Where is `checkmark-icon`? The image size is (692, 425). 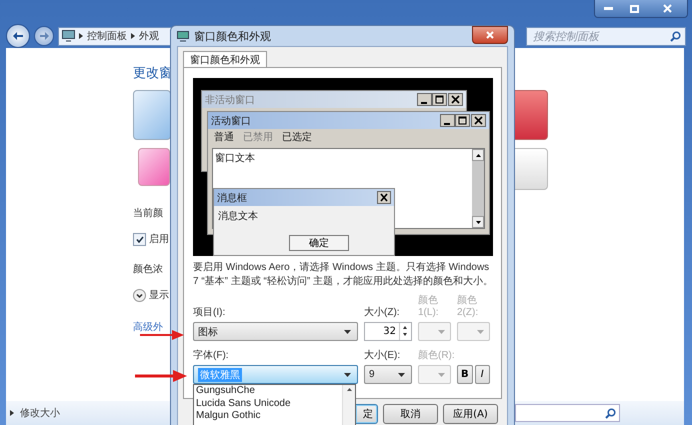 checkmark-icon is located at coordinates (140, 239).